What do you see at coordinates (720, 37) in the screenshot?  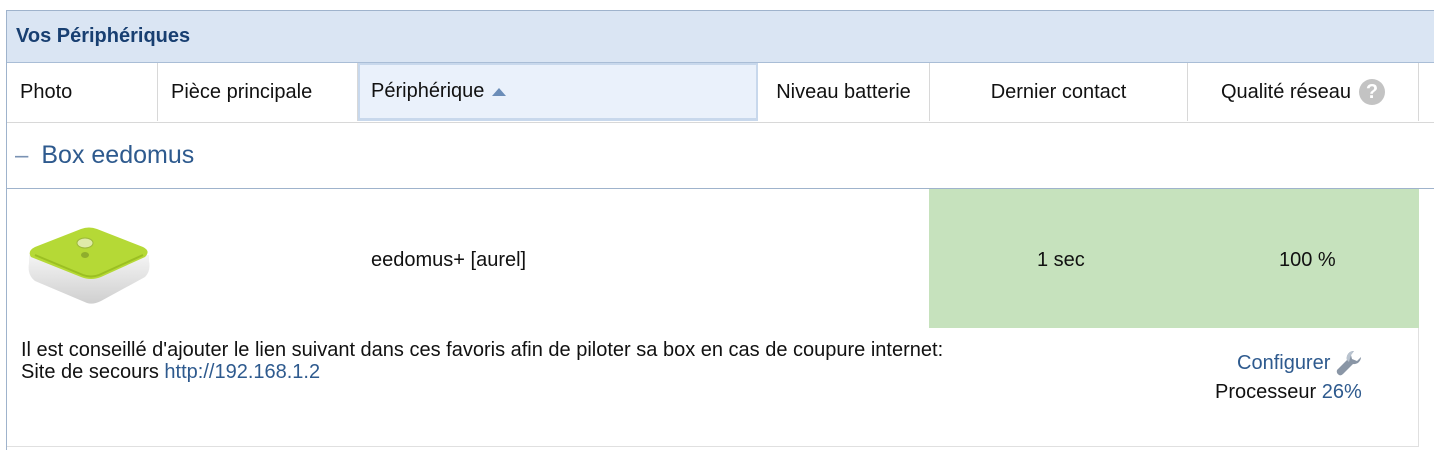 I see `panel-header: Vos Périphériques` at bounding box center [720, 37].